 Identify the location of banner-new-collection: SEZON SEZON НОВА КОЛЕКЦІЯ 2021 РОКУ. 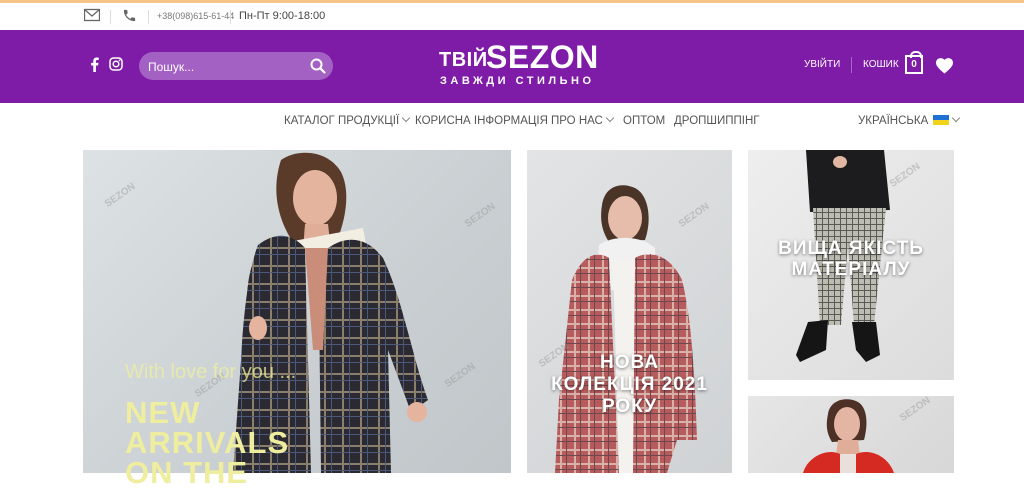
(629, 311).